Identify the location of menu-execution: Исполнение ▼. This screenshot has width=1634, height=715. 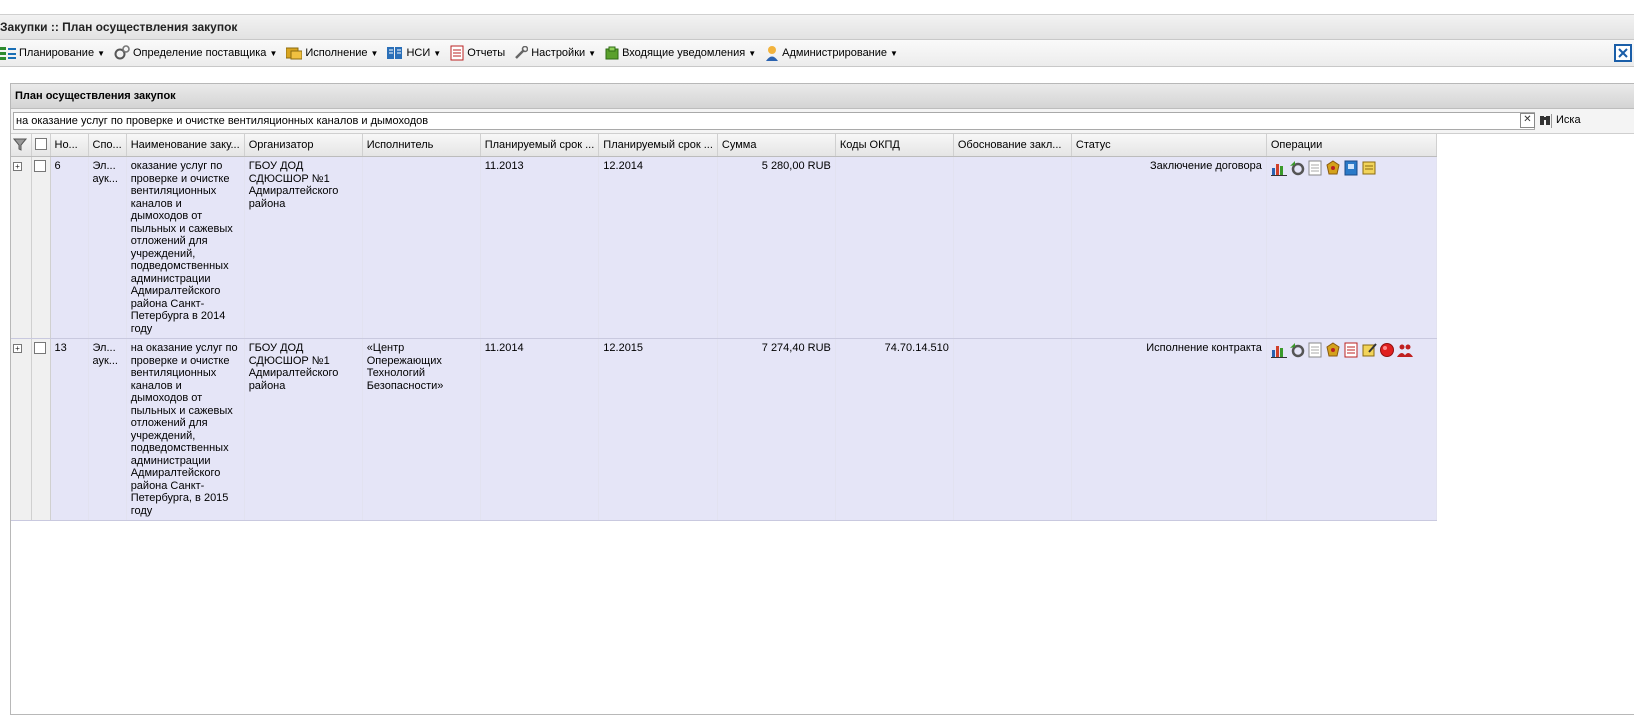
(332, 53).